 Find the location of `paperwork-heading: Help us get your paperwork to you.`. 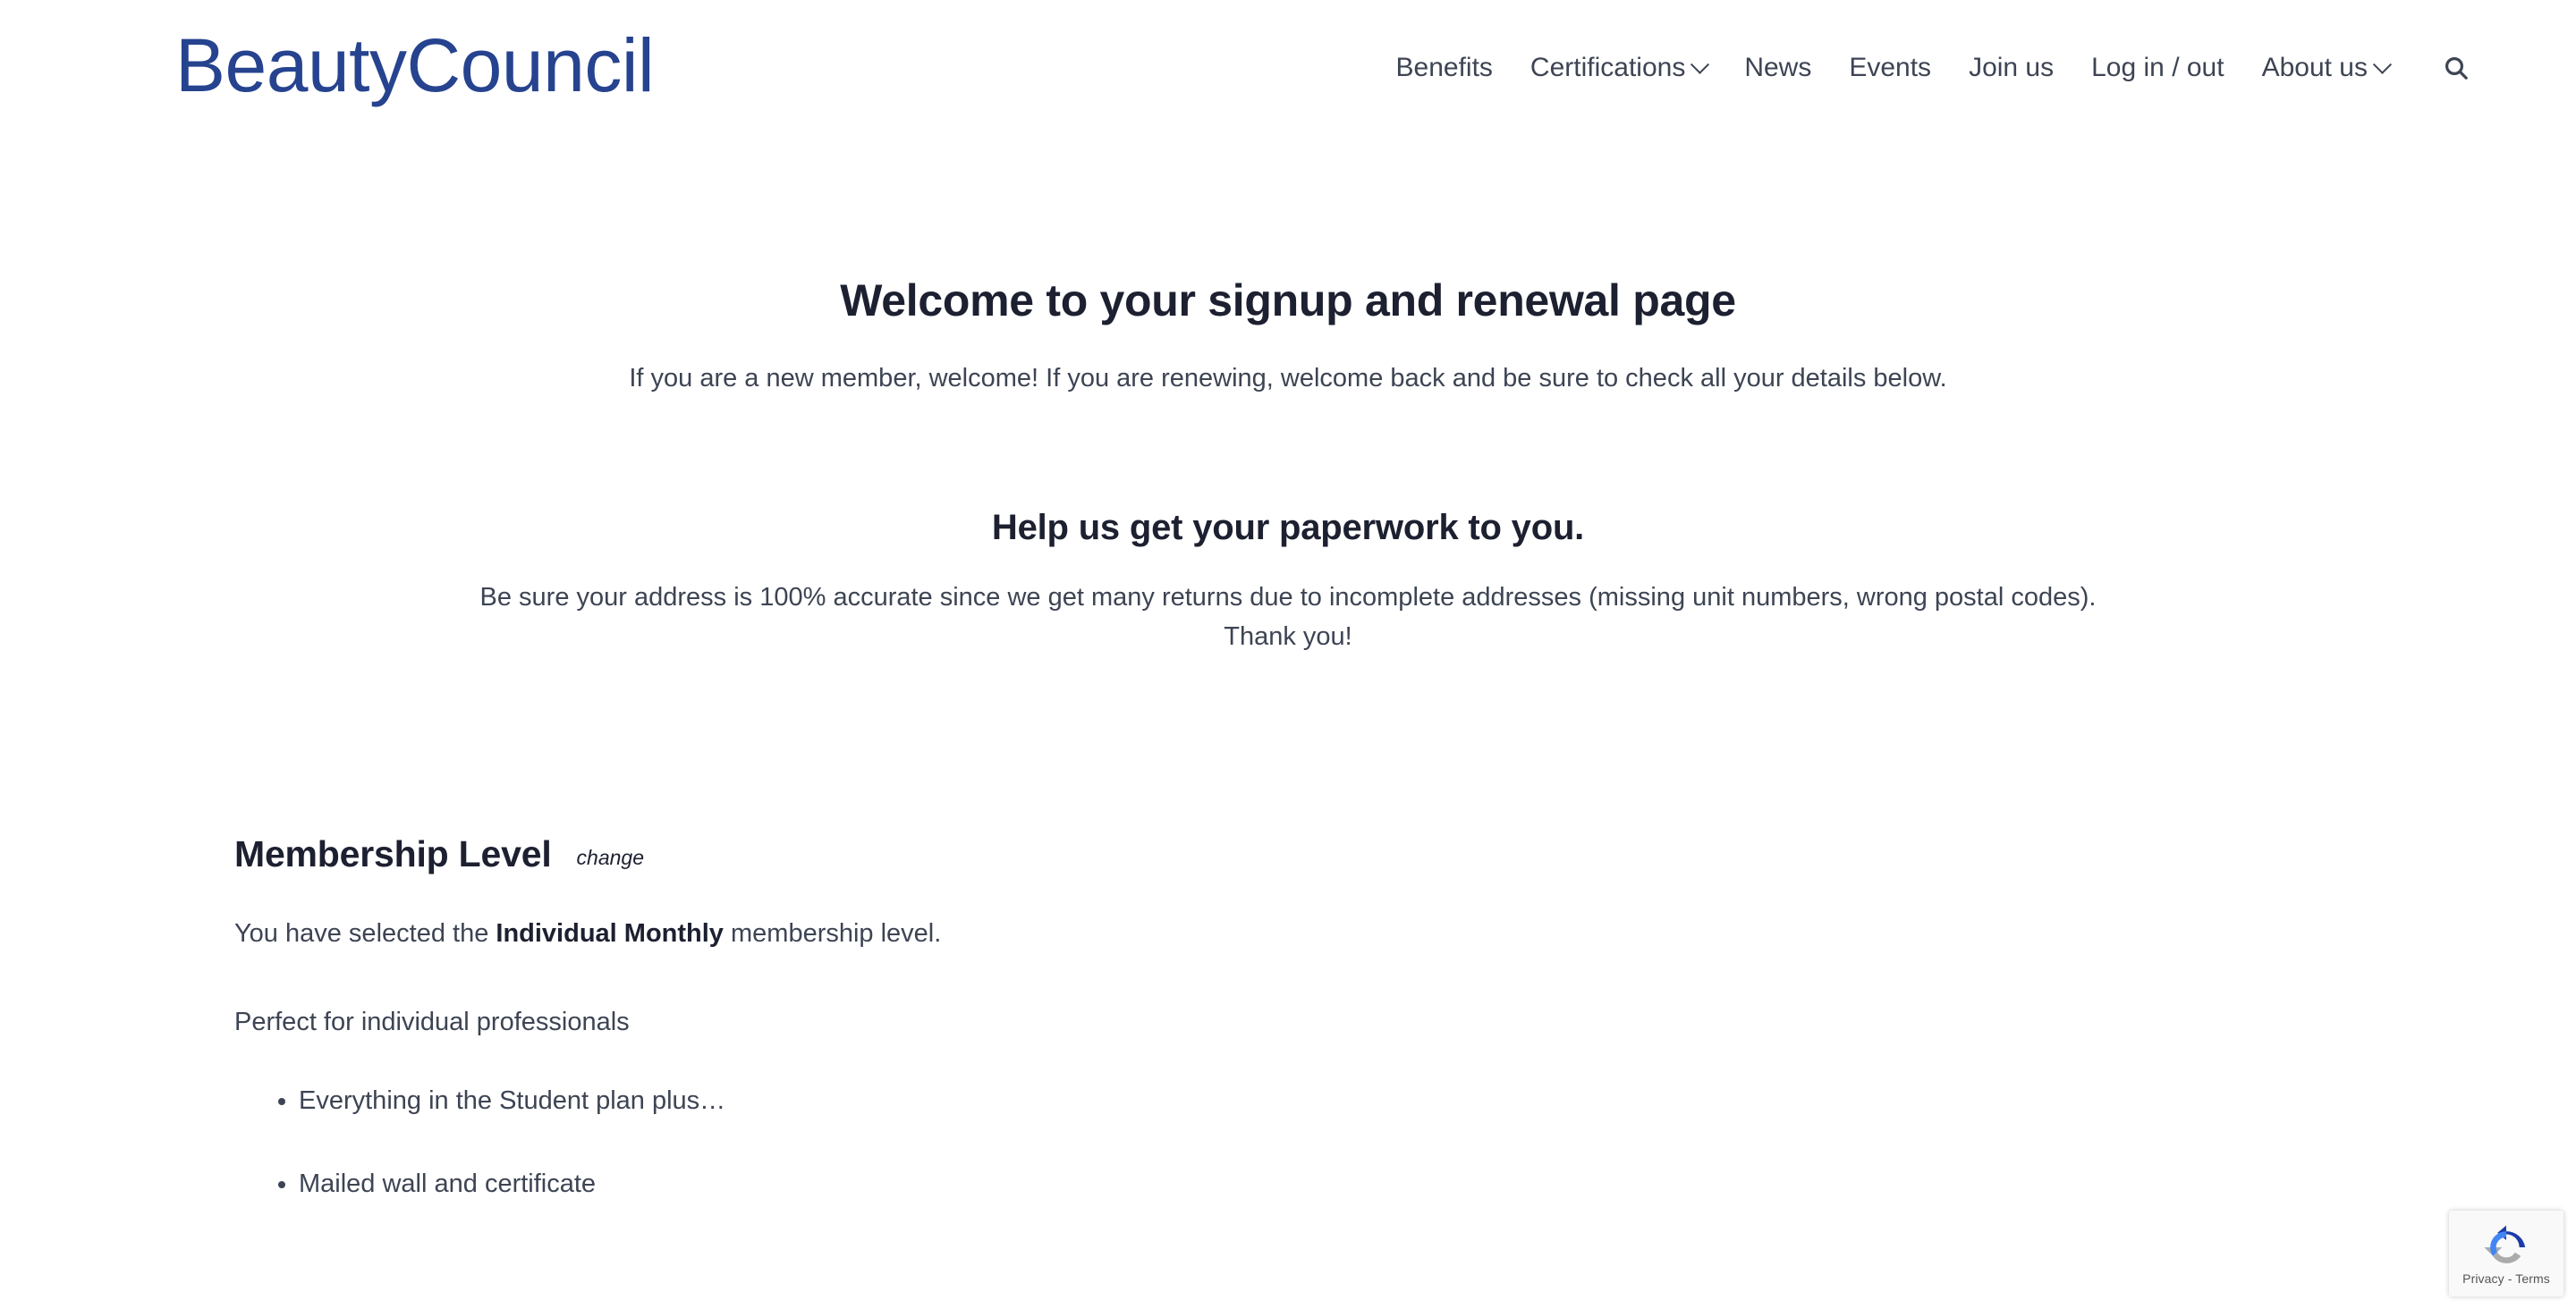

paperwork-heading: Help us get your paperwork to you. is located at coordinates (1288, 527).